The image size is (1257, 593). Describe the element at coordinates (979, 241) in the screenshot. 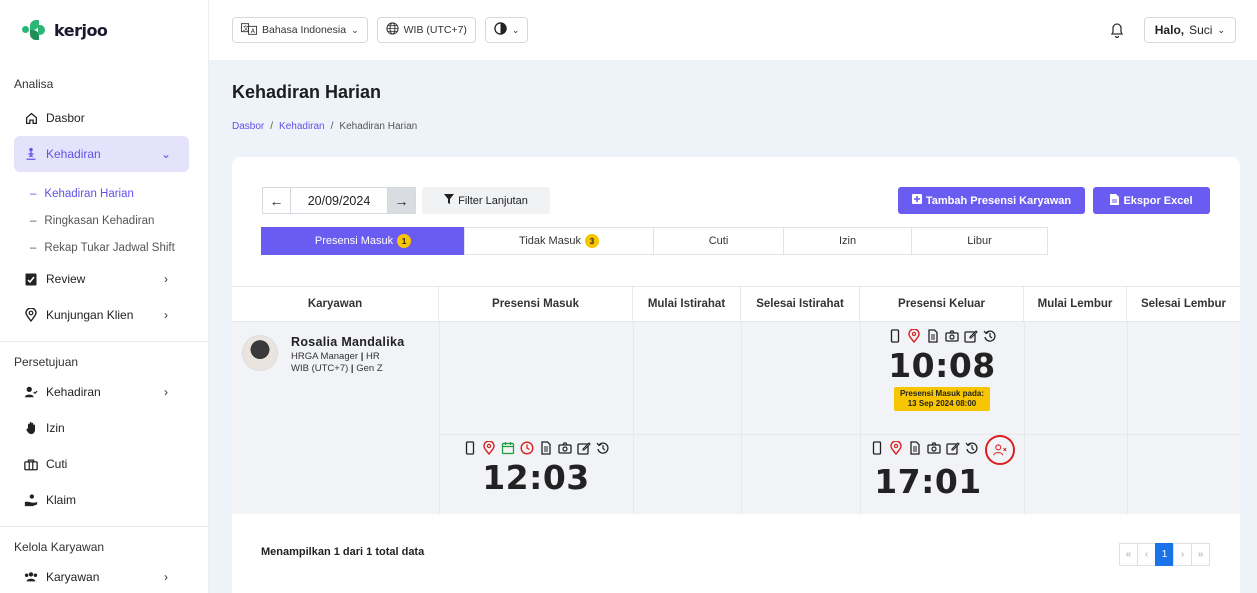

I see `tab-libur: Libur` at that location.